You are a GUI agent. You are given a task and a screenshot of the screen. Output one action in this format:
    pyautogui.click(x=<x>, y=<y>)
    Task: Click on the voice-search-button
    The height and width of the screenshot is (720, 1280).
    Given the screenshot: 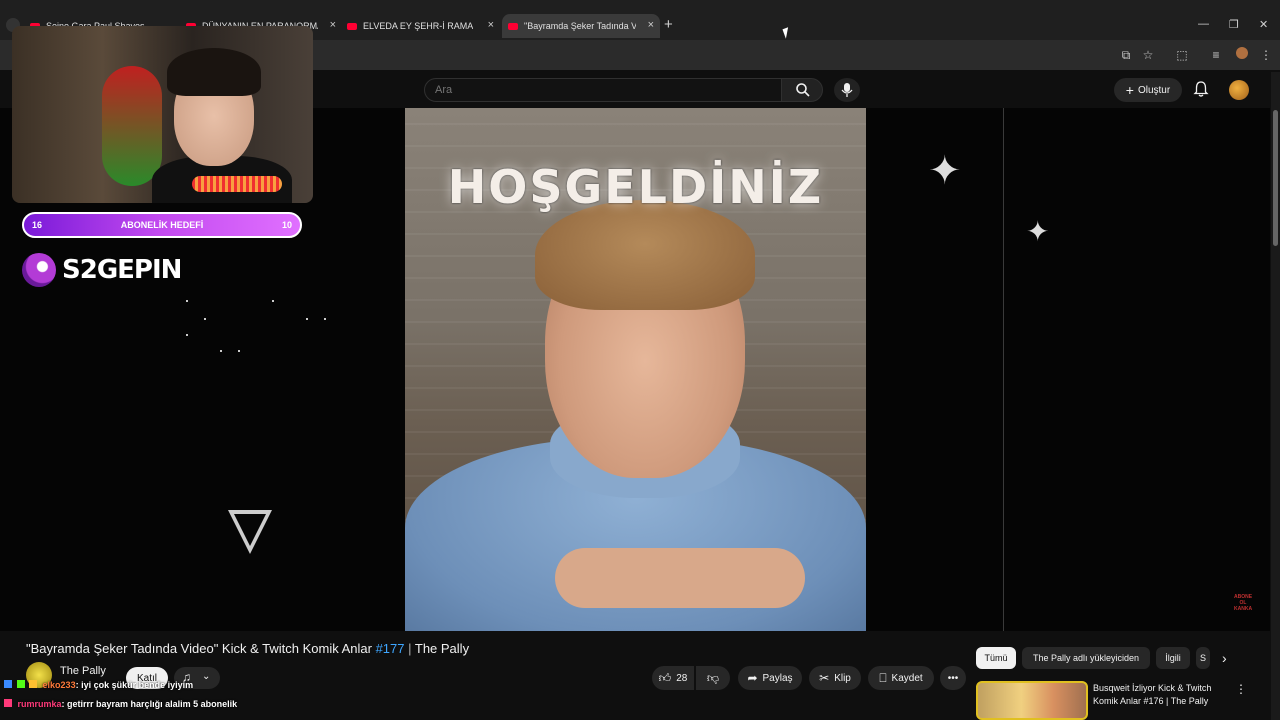 What is the action you would take?
    pyautogui.click(x=847, y=90)
    